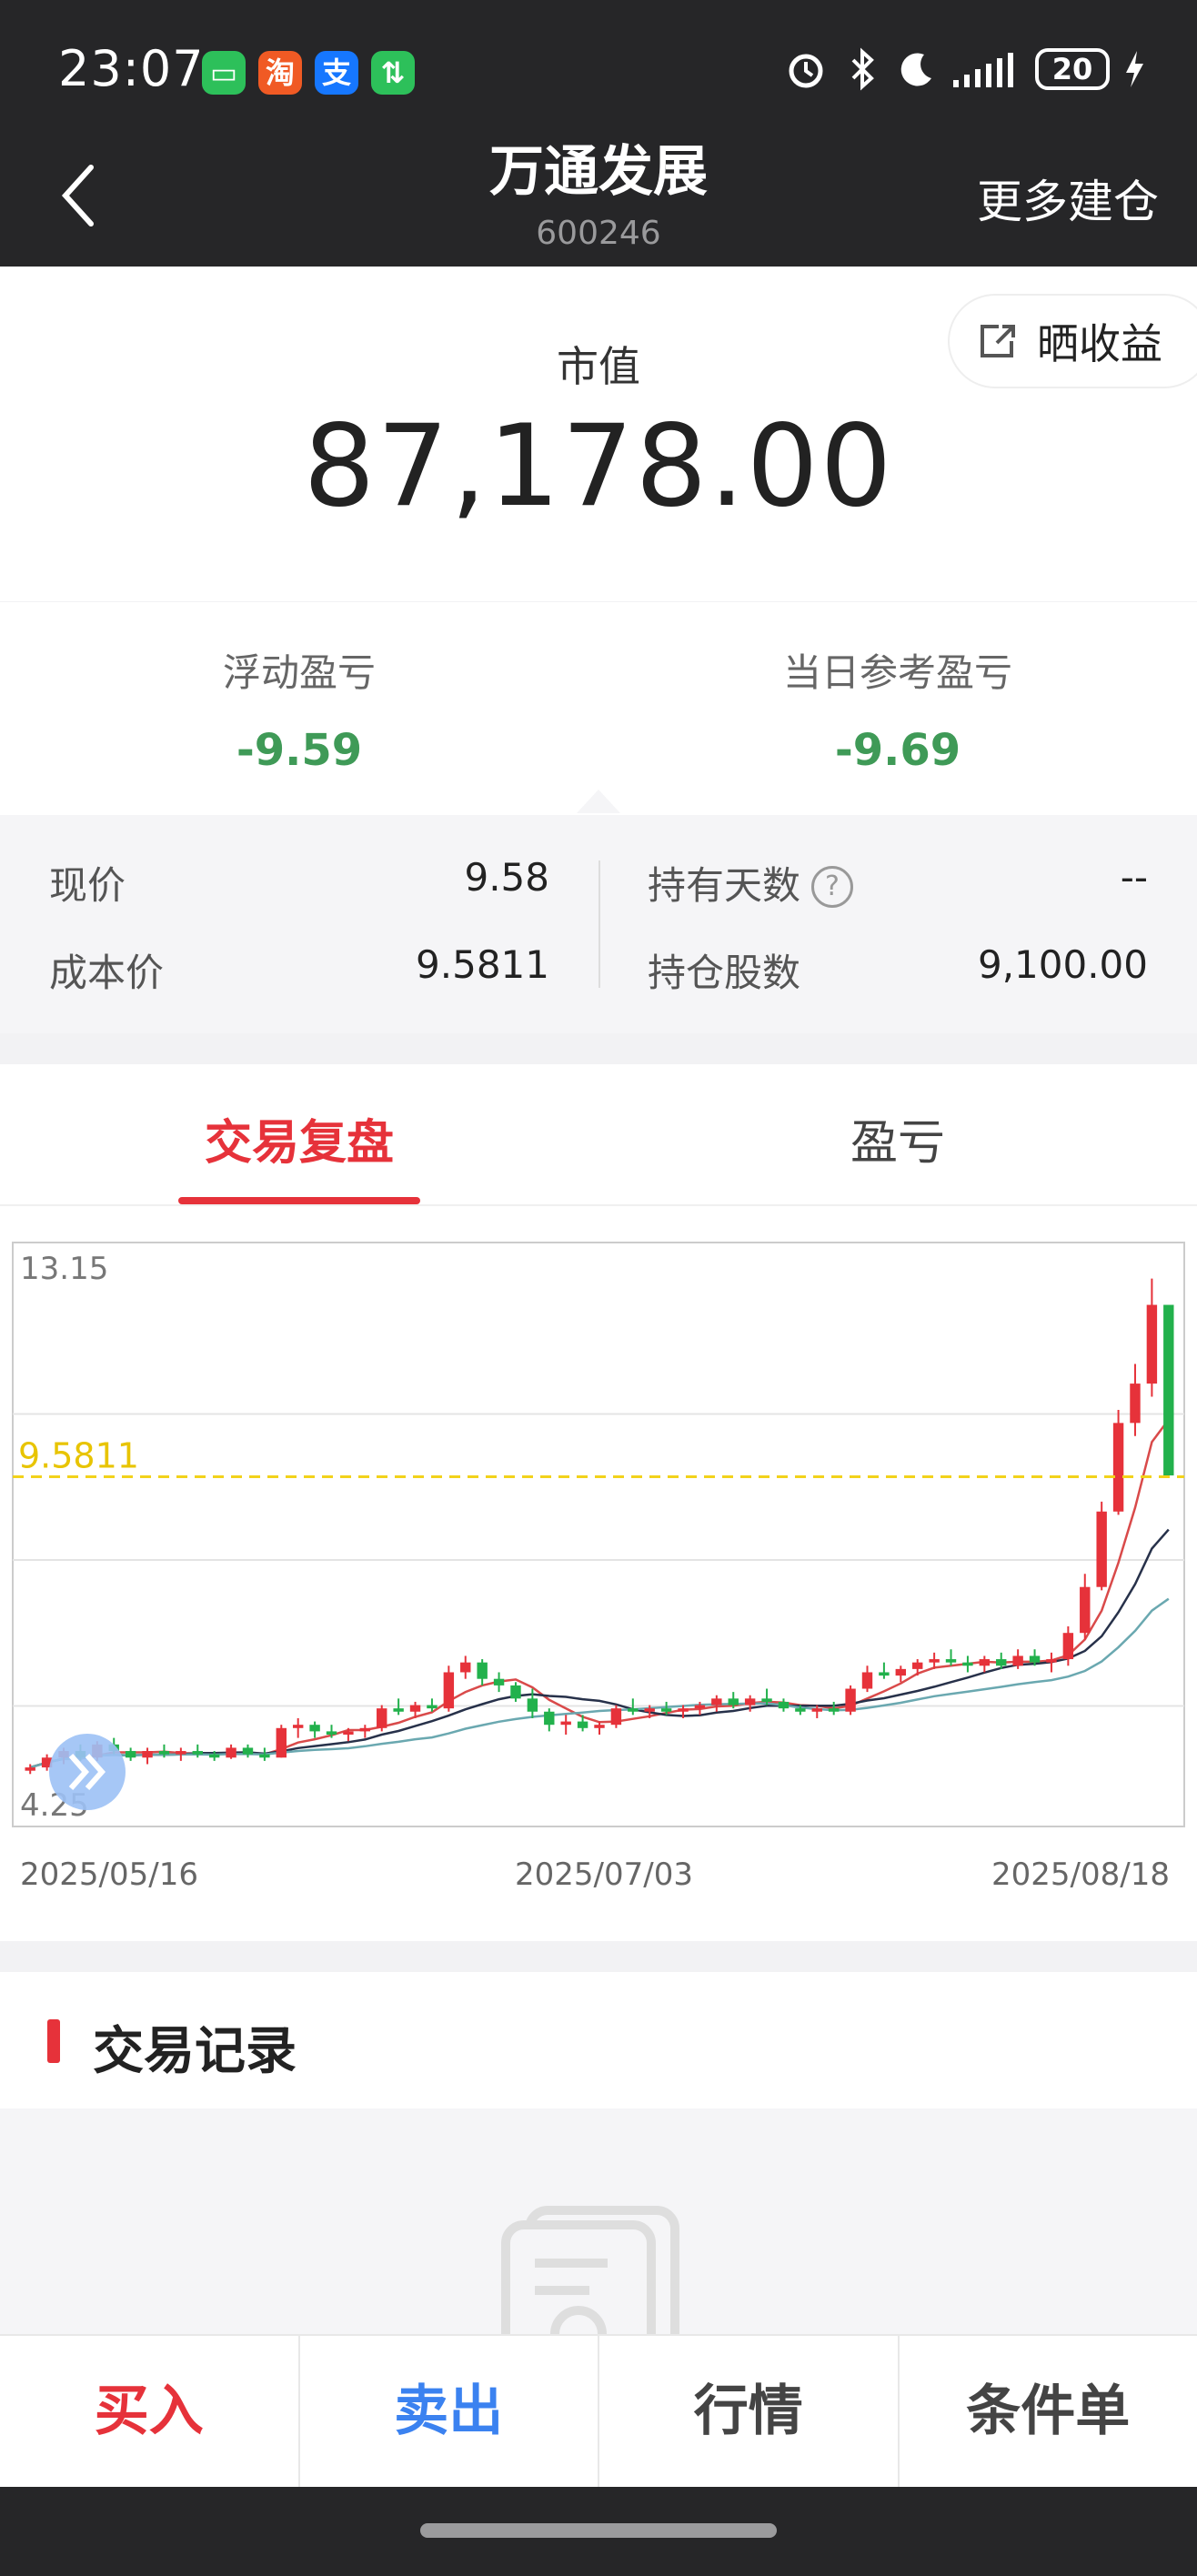 The image size is (1197, 2576). I want to click on tab-bar: 交易复盘 盈亏, so click(598, 1135).